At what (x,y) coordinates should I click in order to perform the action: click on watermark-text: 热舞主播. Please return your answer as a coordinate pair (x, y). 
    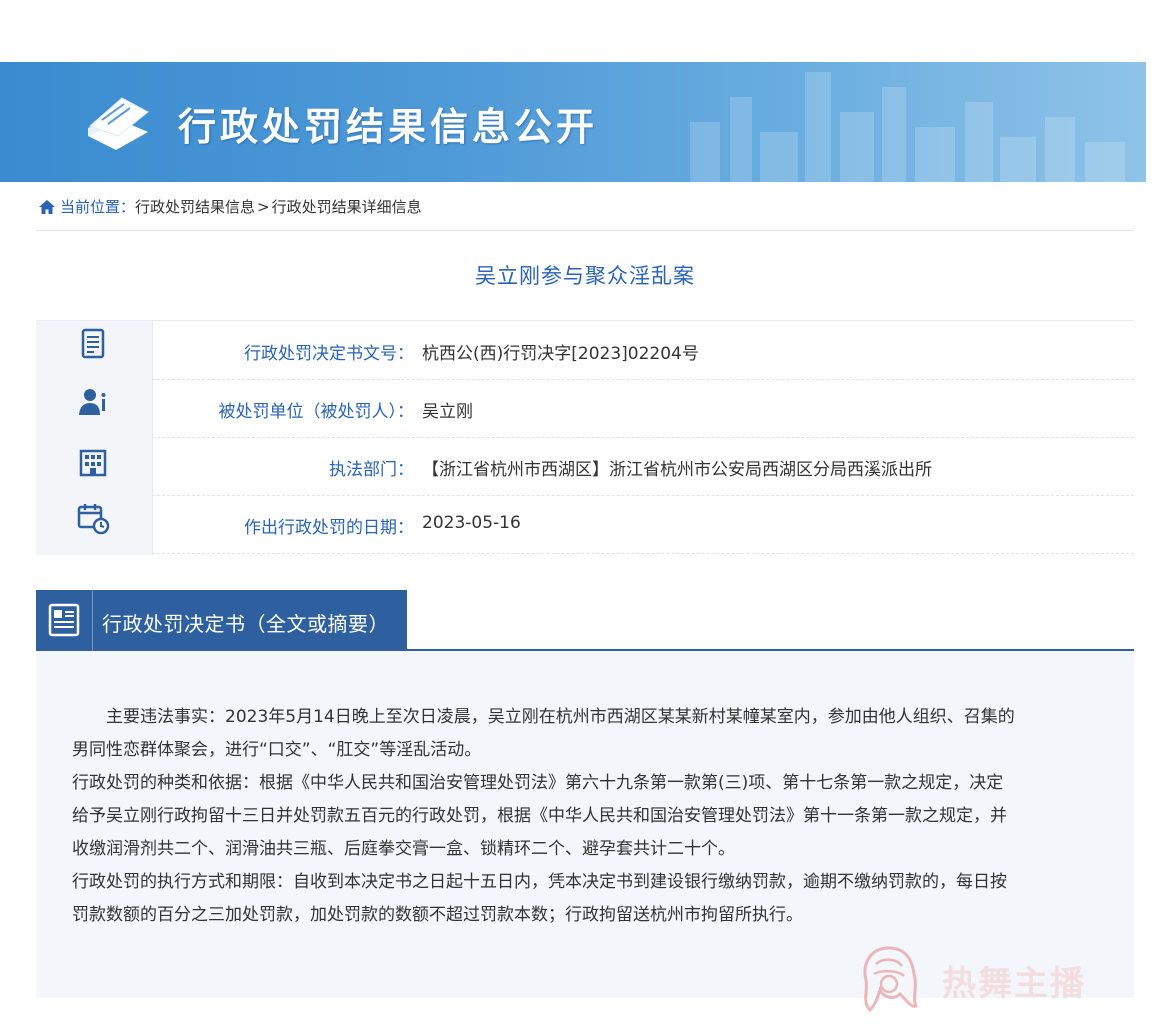
    Looking at the image, I should click on (1014, 983).